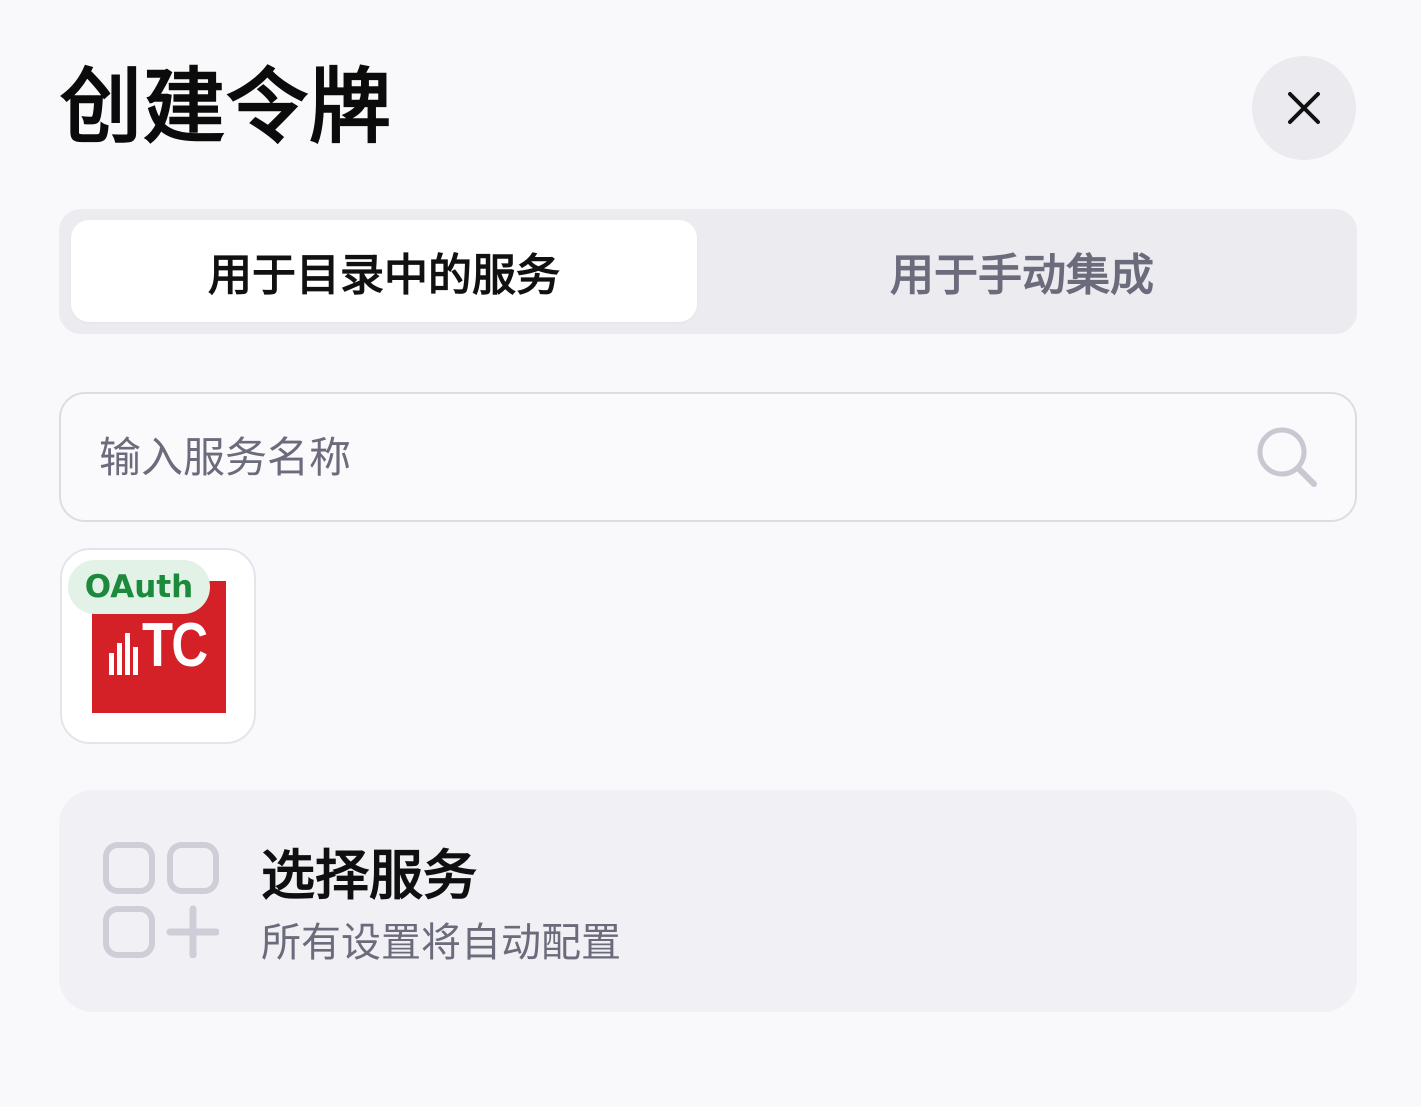 The width and height of the screenshot is (1421, 1107). I want to click on tab-catalog-services: 用于目录中的服务, so click(384, 271).